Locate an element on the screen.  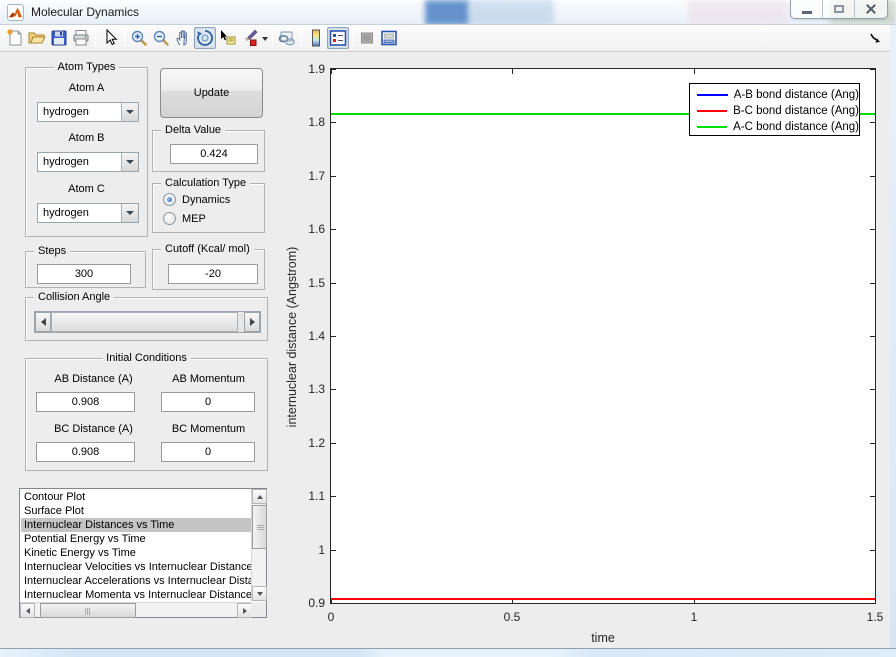
save-icon is located at coordinates (59, 38).